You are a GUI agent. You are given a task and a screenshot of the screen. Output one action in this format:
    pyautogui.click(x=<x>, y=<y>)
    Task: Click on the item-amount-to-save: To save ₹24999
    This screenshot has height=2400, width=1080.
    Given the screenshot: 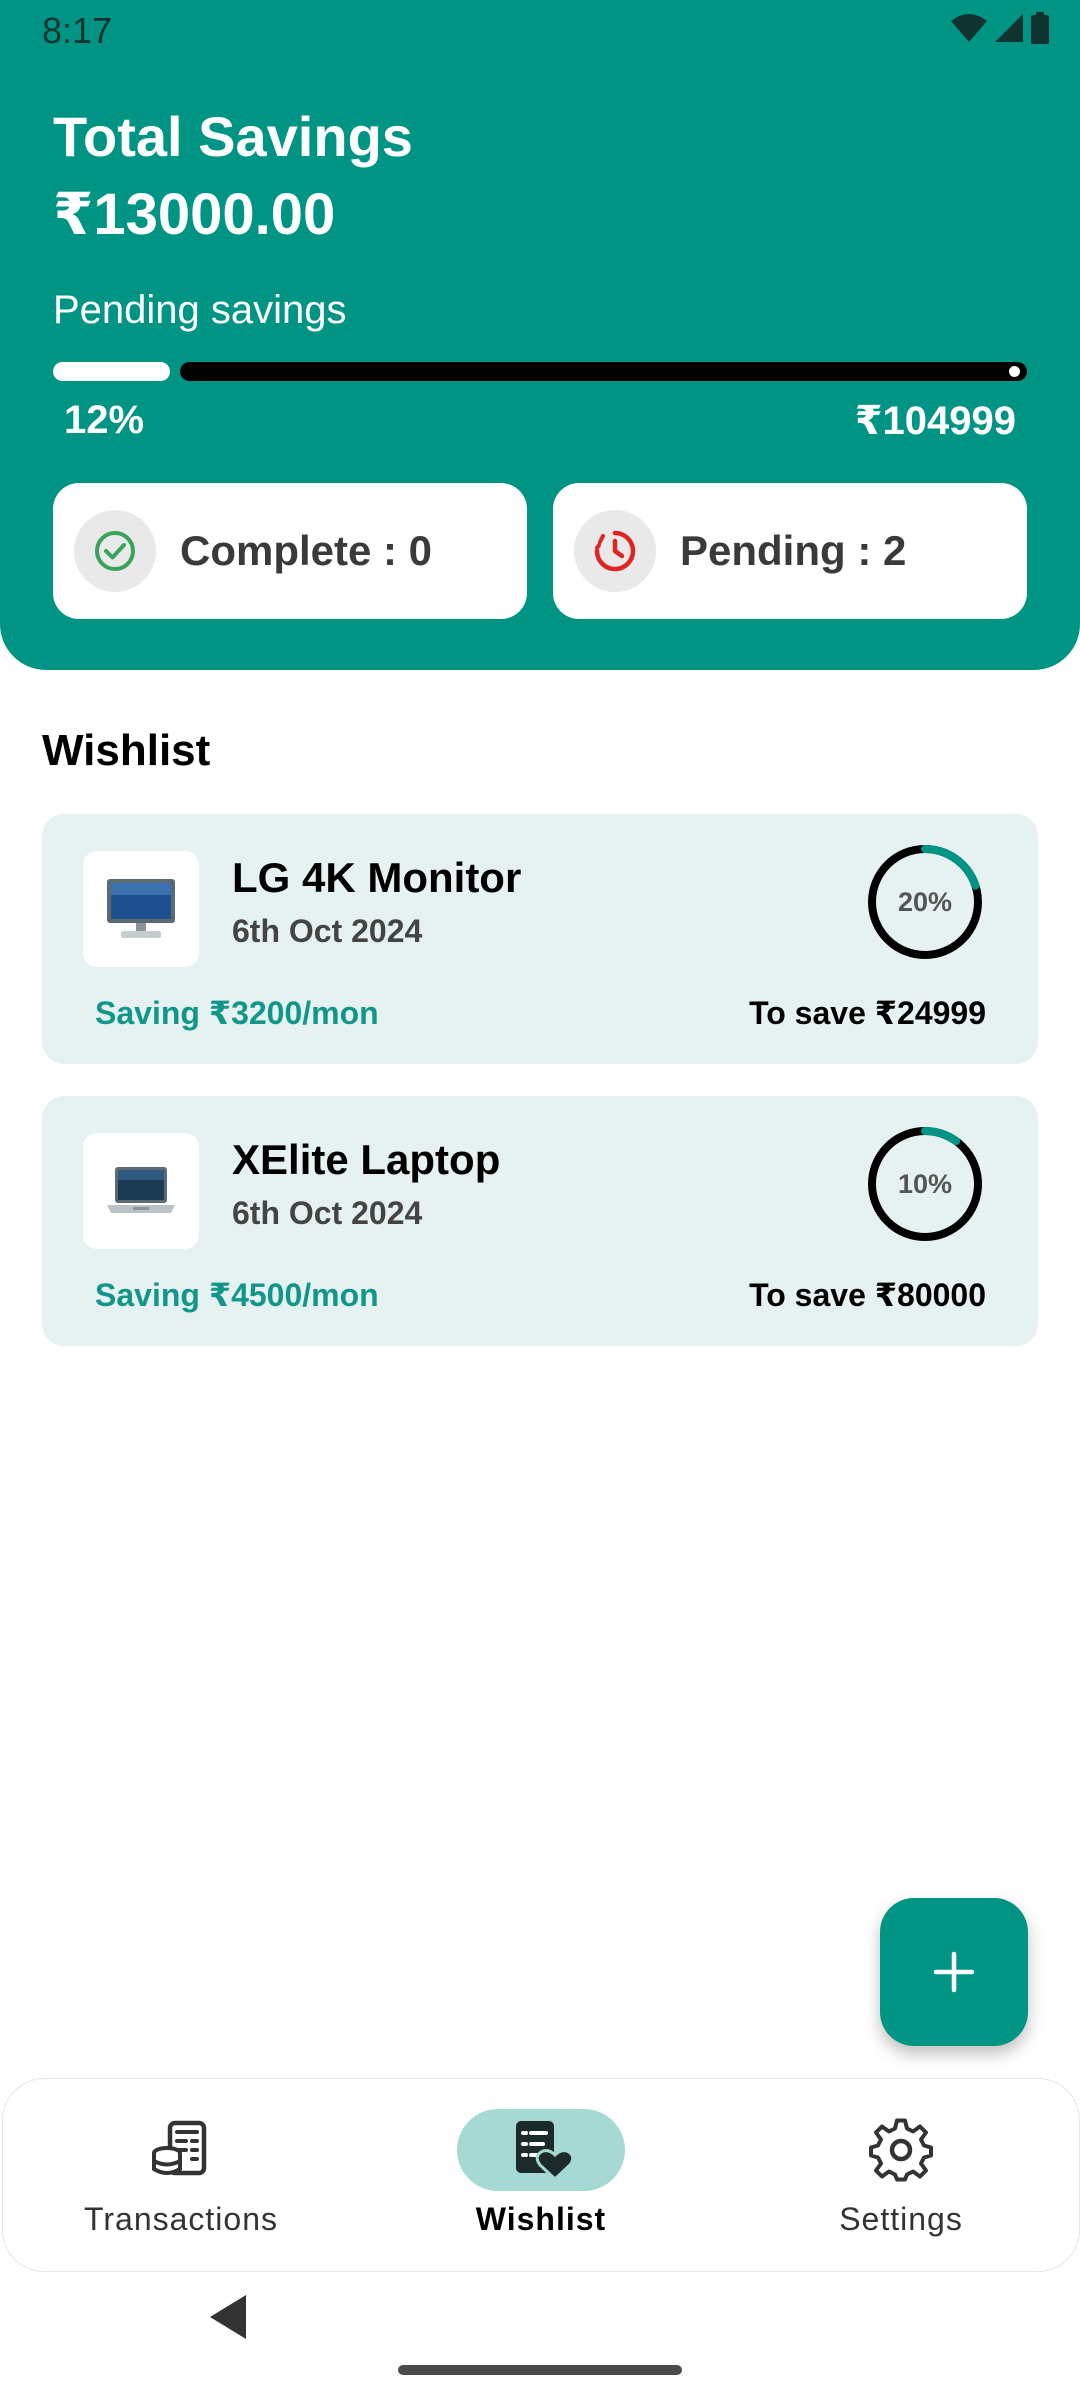 What is the action you would take?
    pyautogui.click(x=867, y=1013)
    